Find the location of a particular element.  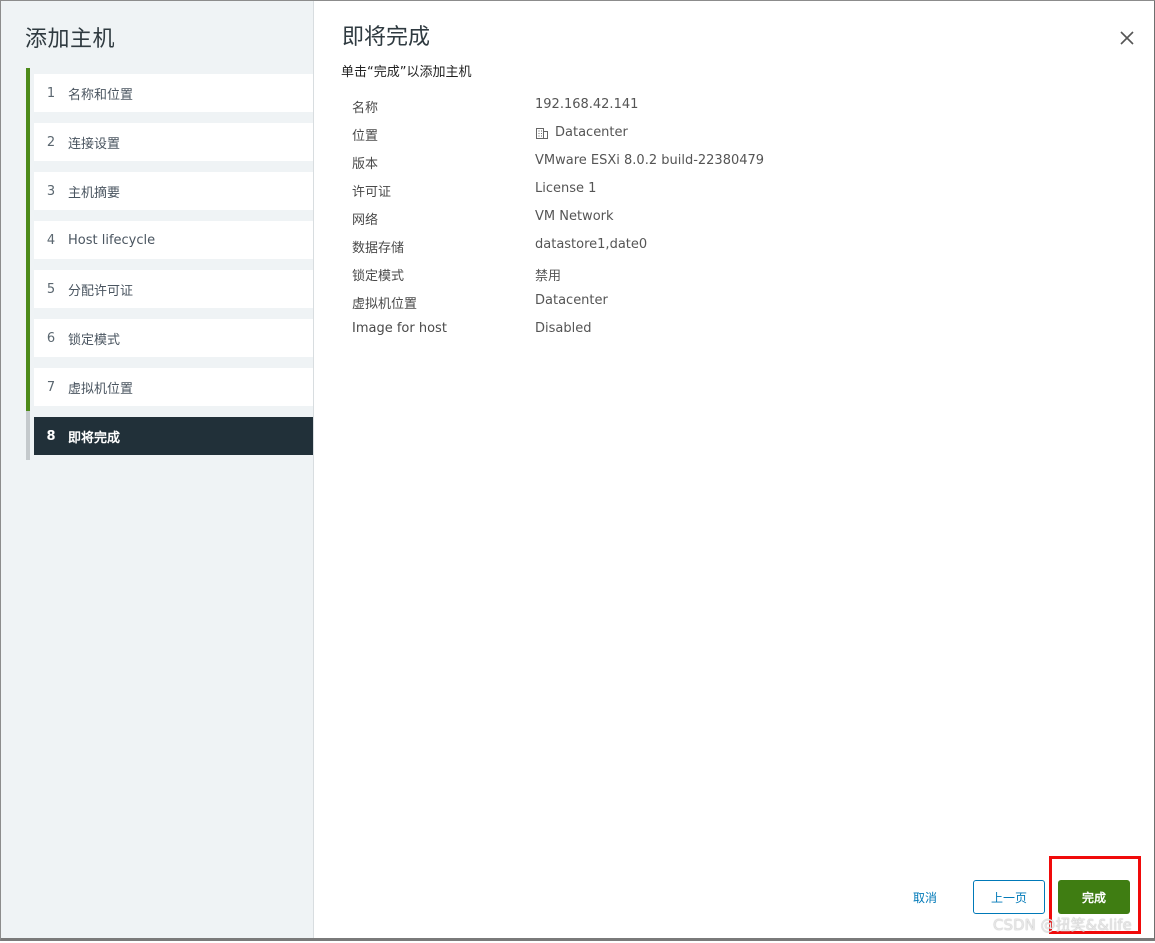

step-number: 8 is located at coordinates (51, 436).